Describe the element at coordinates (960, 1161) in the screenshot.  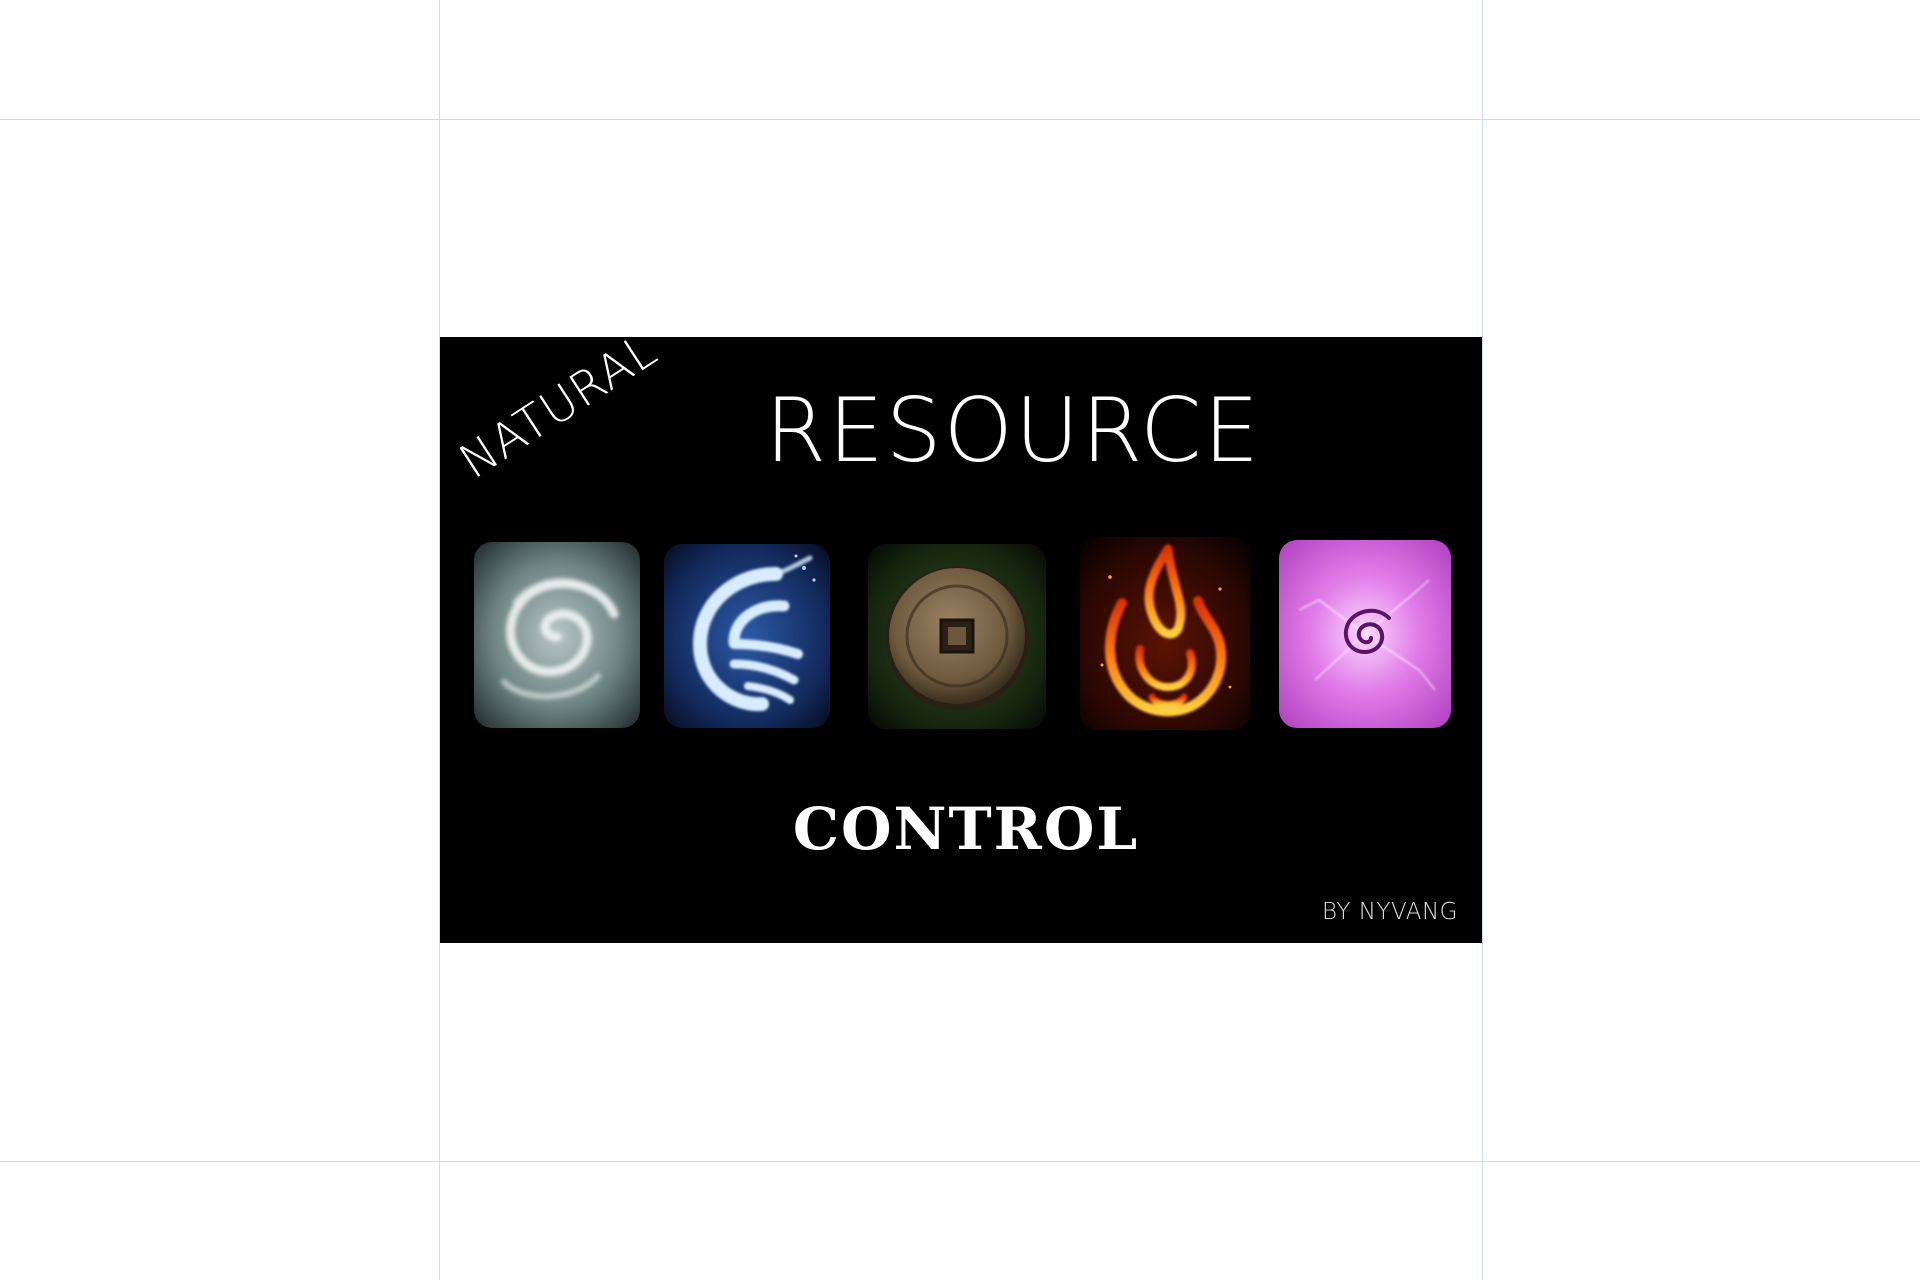
I see `guide-line-bottom` at that location.